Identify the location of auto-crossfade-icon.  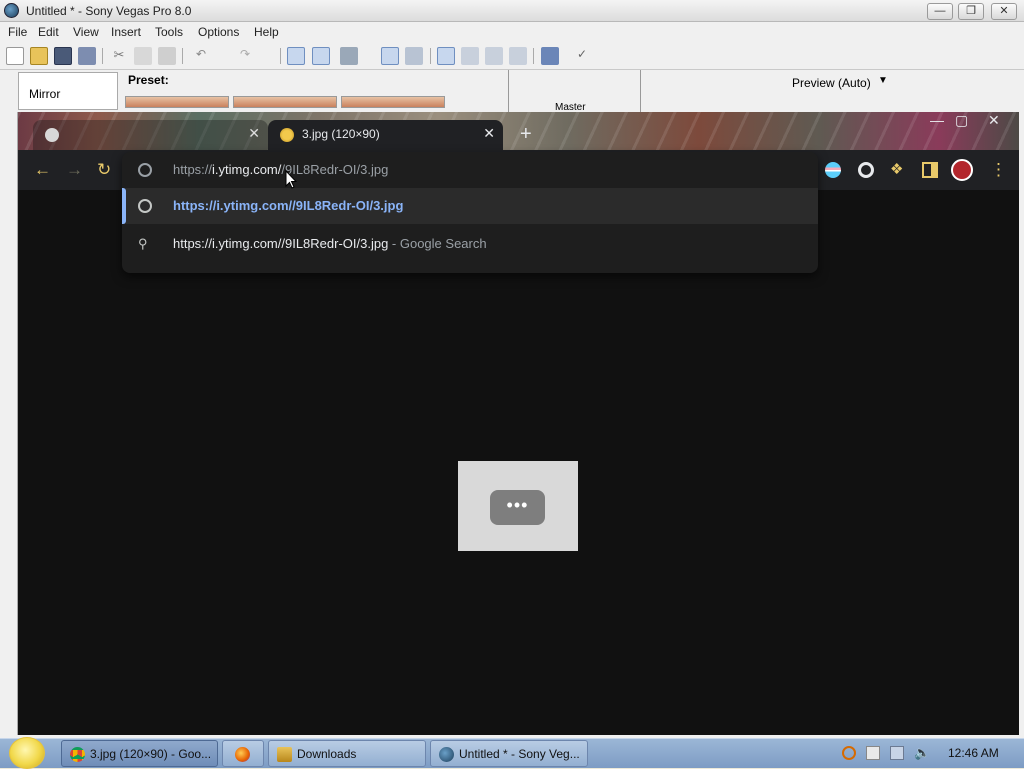
(321, 56).